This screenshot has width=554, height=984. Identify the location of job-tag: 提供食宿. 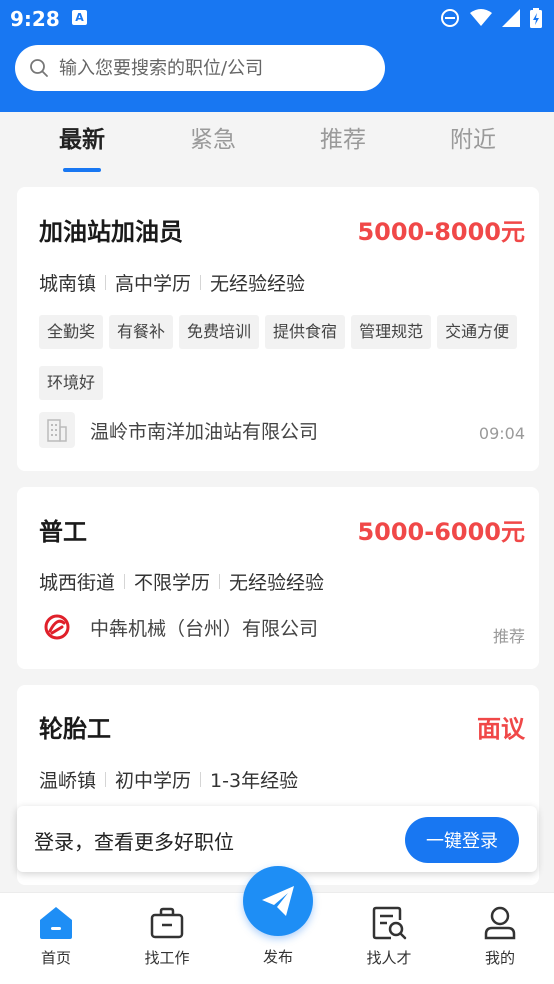
(305, 332).